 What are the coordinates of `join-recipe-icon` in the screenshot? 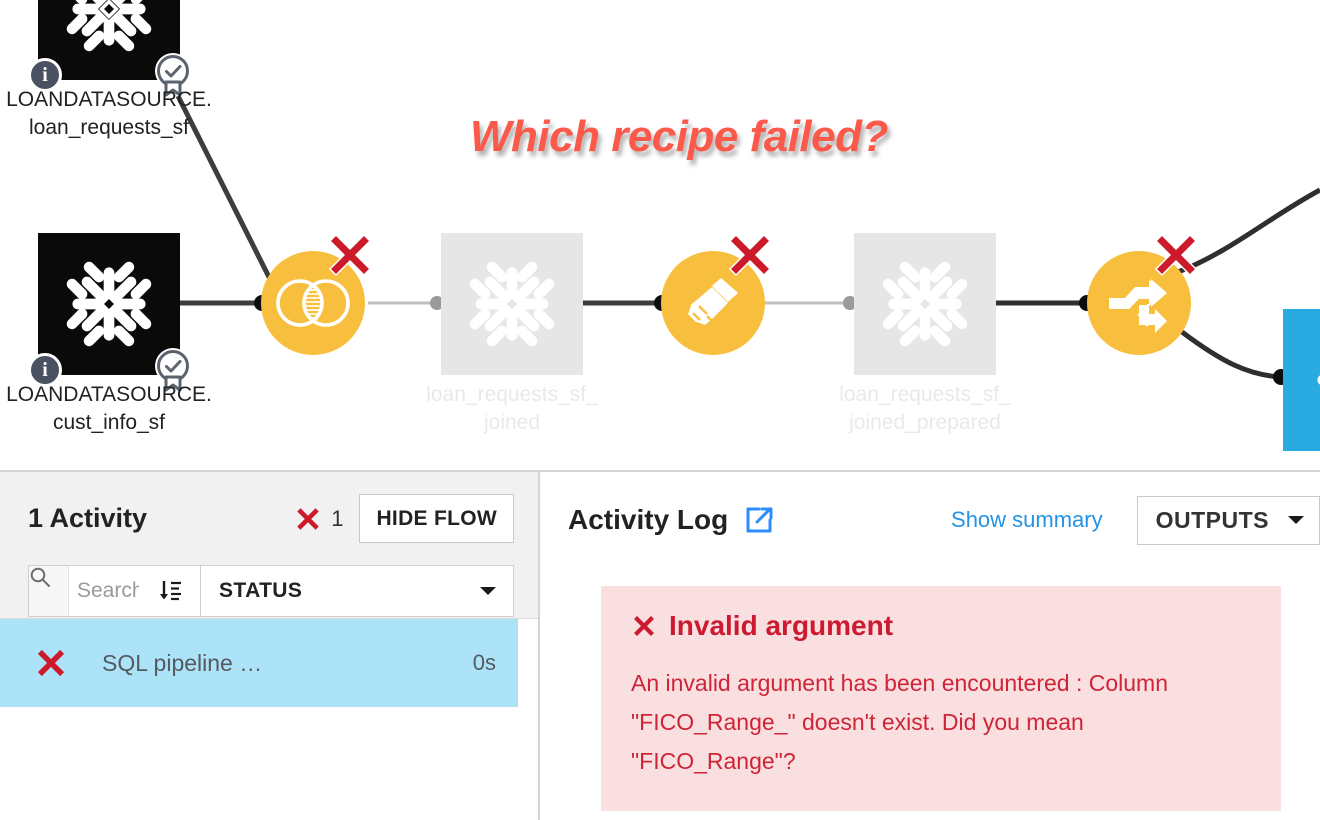 It's located at (313, 303).